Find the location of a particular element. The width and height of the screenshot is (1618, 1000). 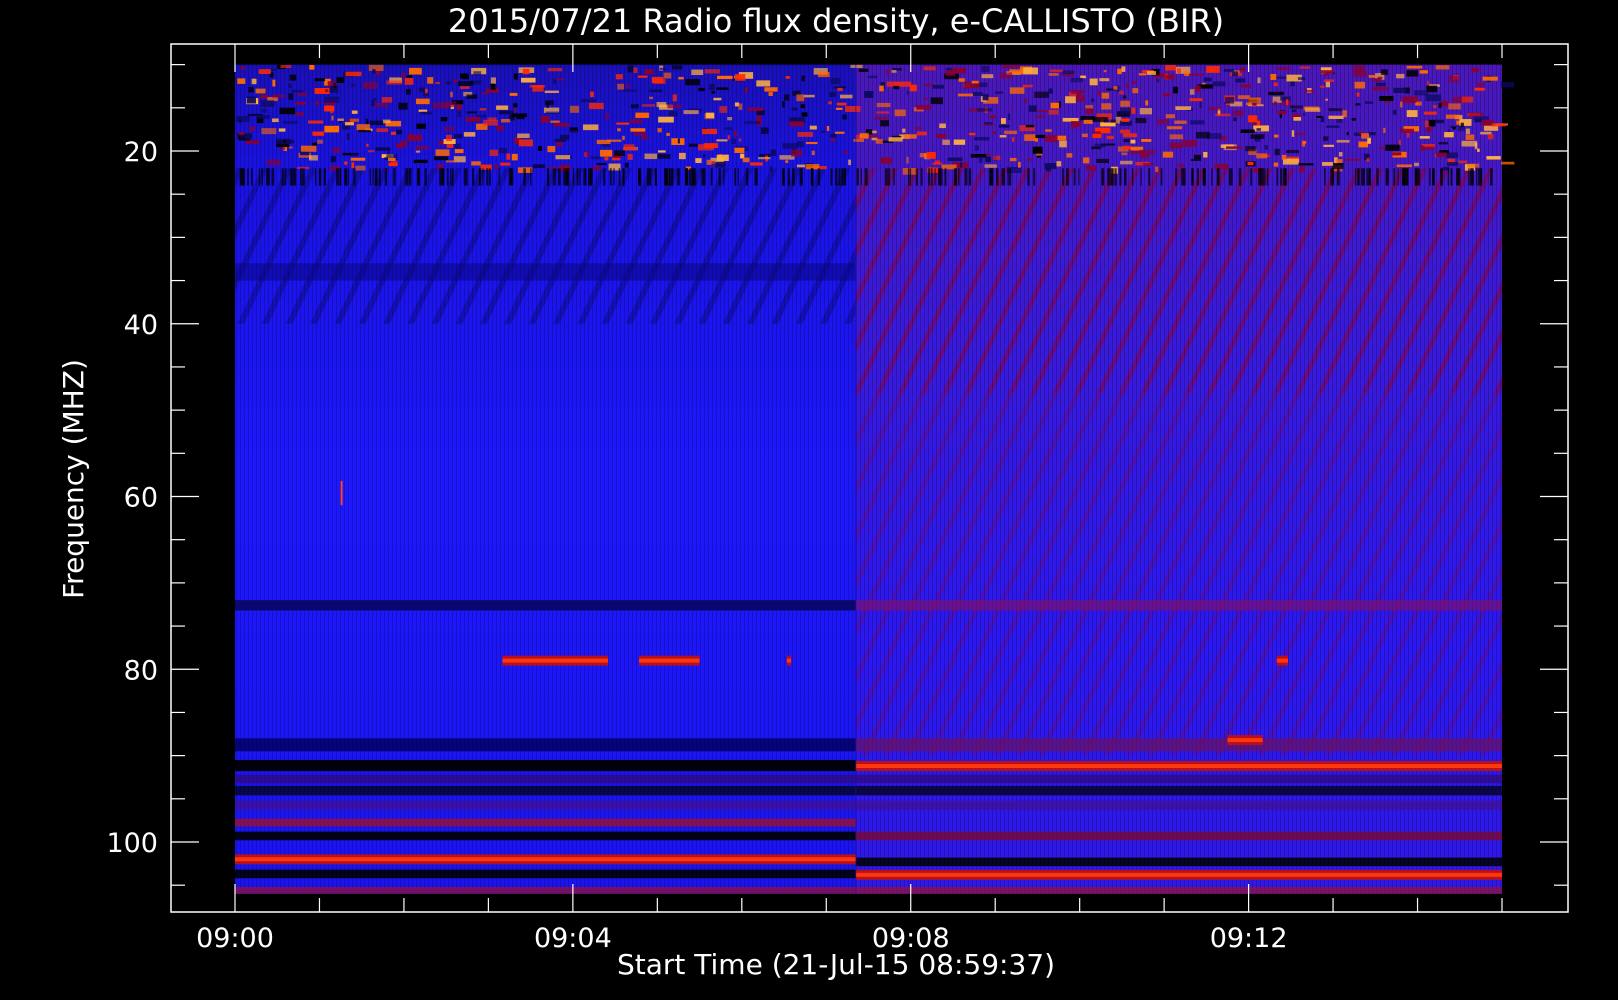

y-tick-label: 100 is located at coordinates (132, 843).